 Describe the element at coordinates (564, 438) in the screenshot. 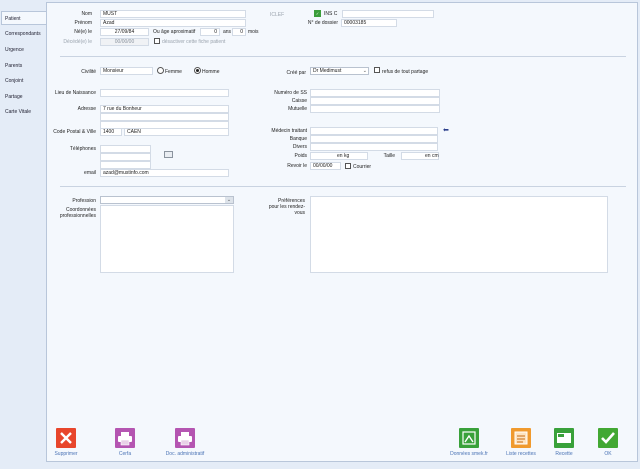

I see `card-icon` at that location.